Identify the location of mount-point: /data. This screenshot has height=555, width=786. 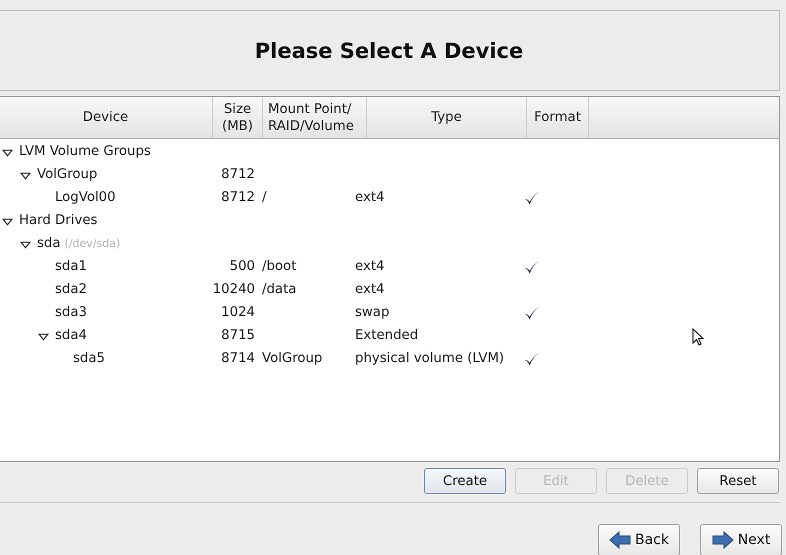
(279, 289).